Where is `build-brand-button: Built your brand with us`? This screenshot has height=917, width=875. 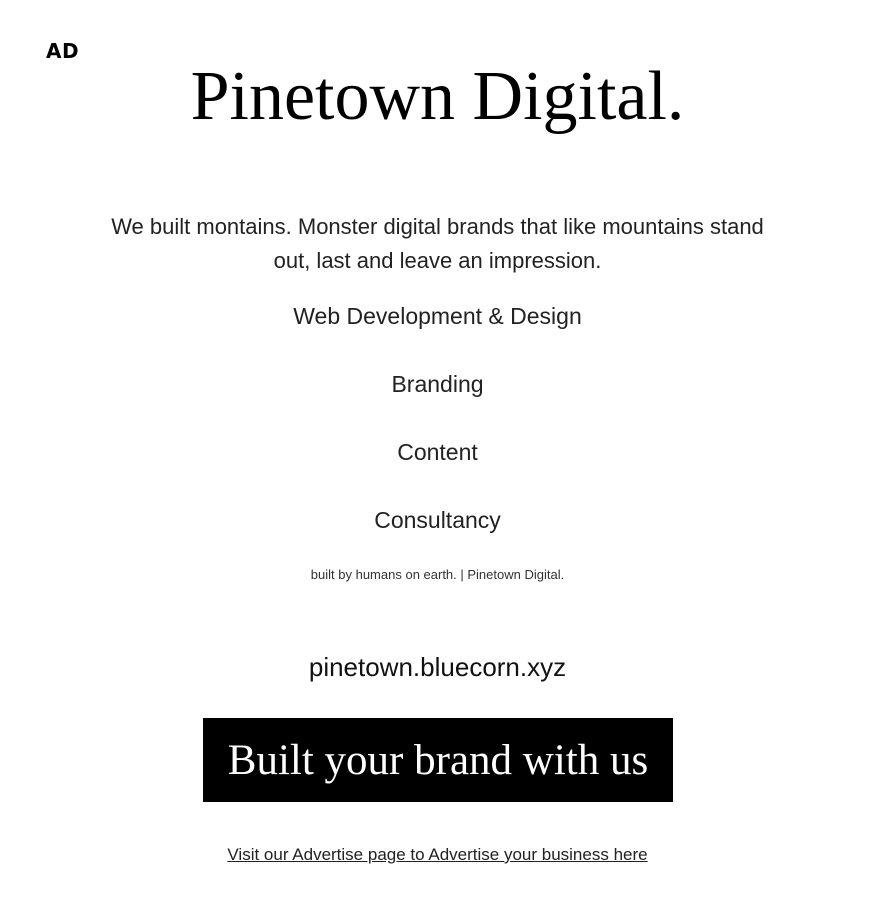
build-brand-button: Built your brand with us is located at coordinates (438, 760).